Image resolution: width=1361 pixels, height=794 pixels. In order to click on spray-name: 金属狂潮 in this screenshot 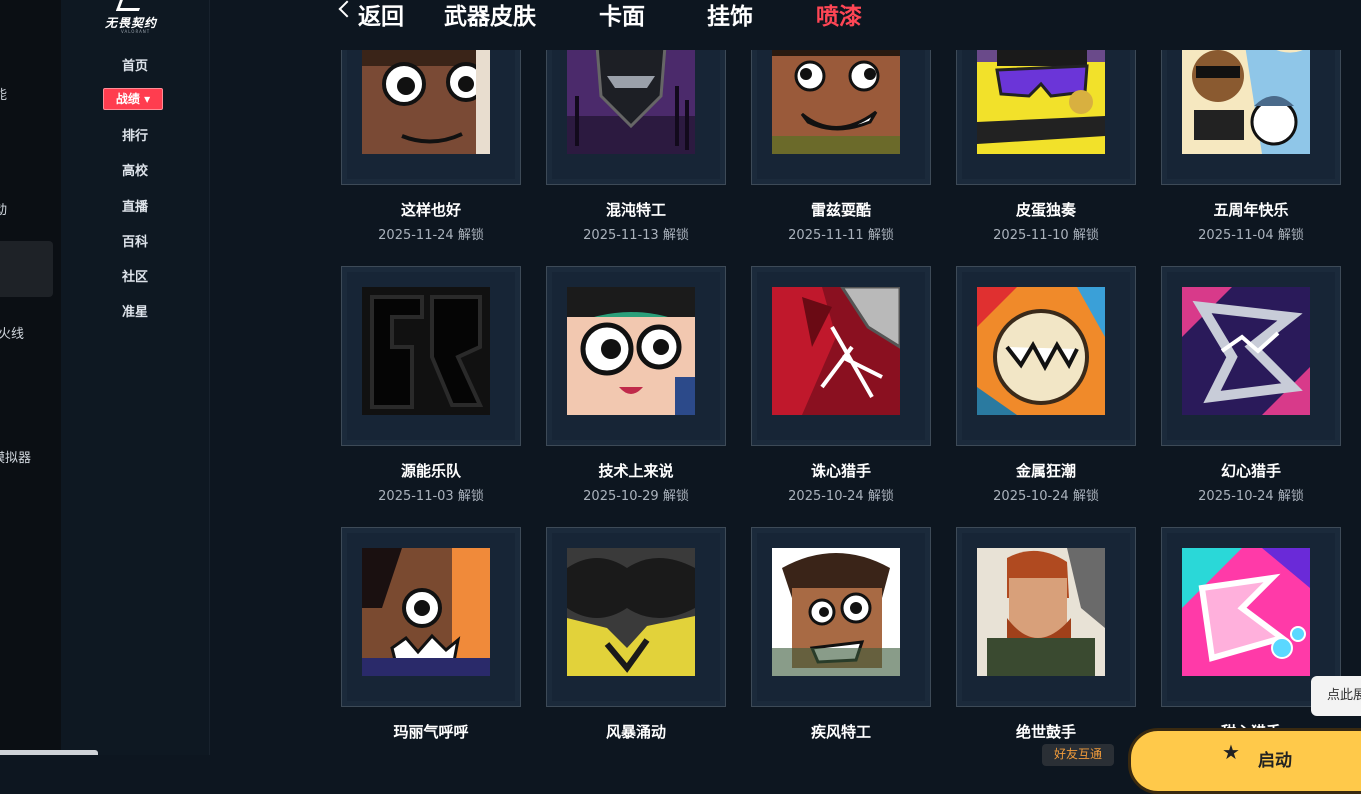, I will do `click(1045, 471)`.